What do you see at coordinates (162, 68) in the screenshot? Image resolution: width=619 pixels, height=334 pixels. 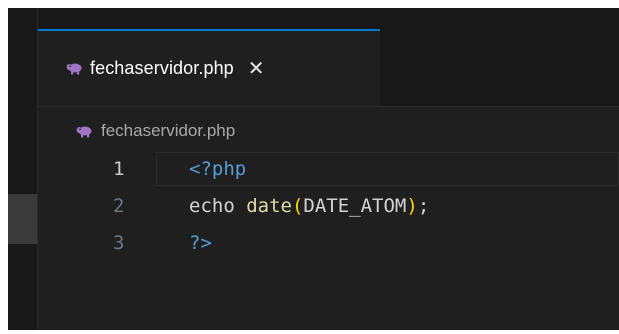 I see `tab-title: fechaservidor.php` at bounding box center [162, 68].